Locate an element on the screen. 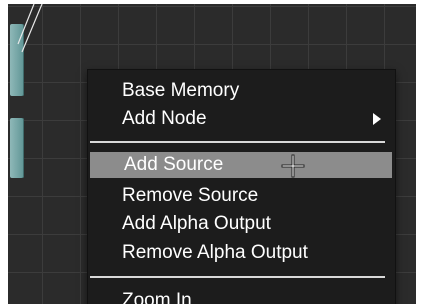 The width and height of the screenshot is (430, 304). menu-item-add-source: Add Source is located at coordinates (241, 165).